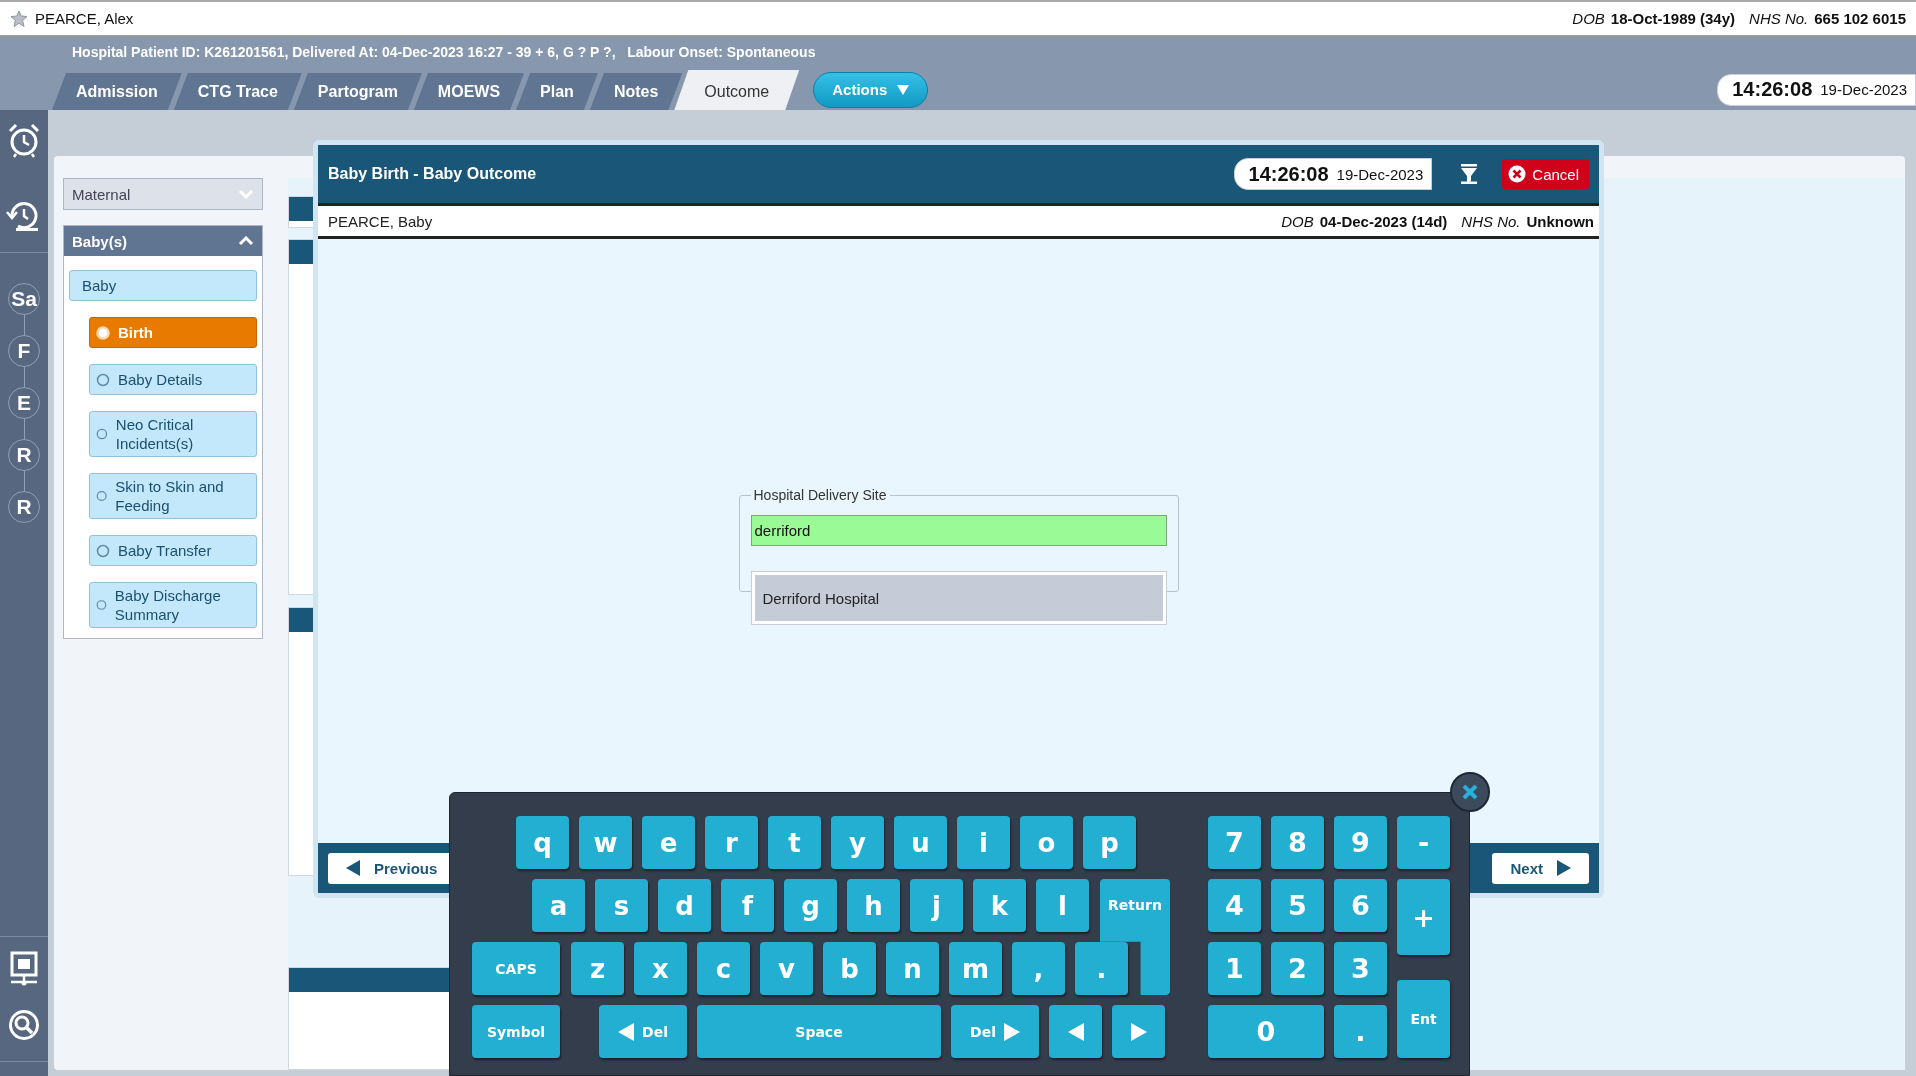  What do you see at coordinates (1564, 868) in the screenshot?
I see `arrow-right-icon` at bounding box center [1564, 868].